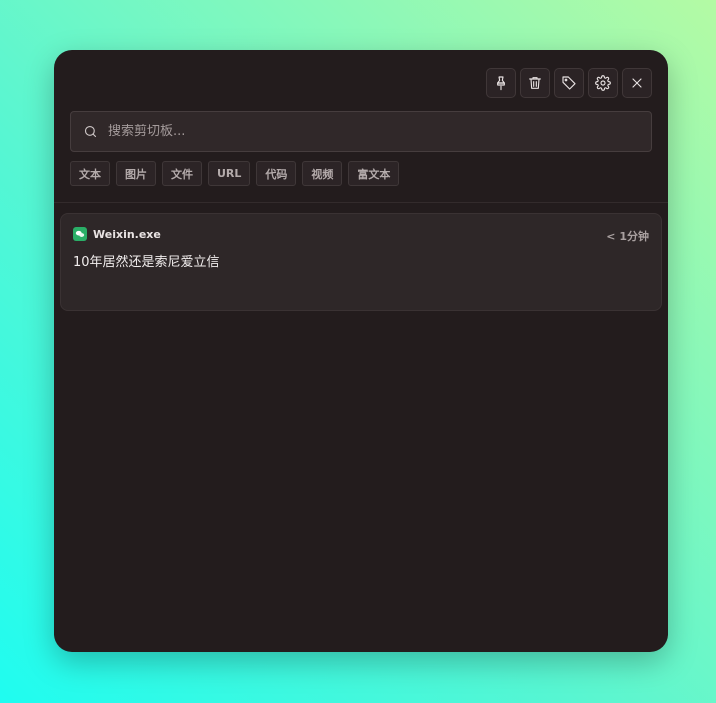 This screenshot has width=716, height=703. I want to click on close-button, so click(637, 83).